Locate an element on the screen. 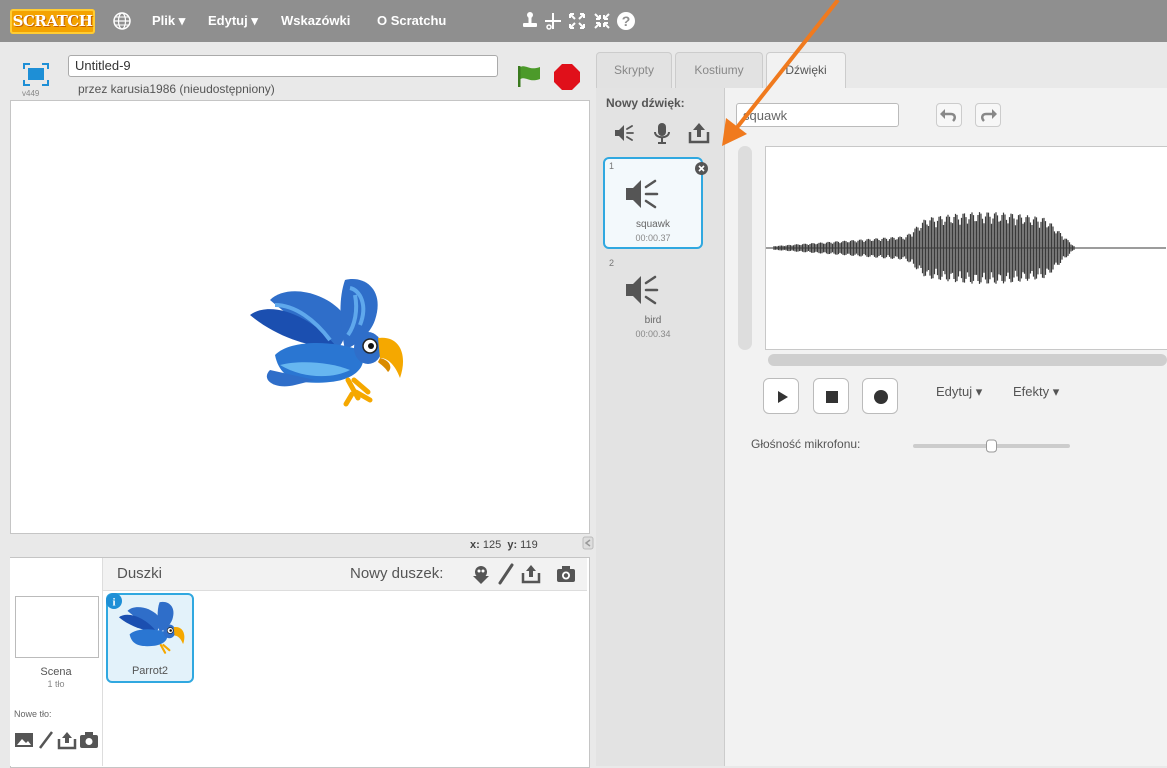 This screenshot has width=1167, height=768. scene-label: Scena is located at coordinates (56, 672).